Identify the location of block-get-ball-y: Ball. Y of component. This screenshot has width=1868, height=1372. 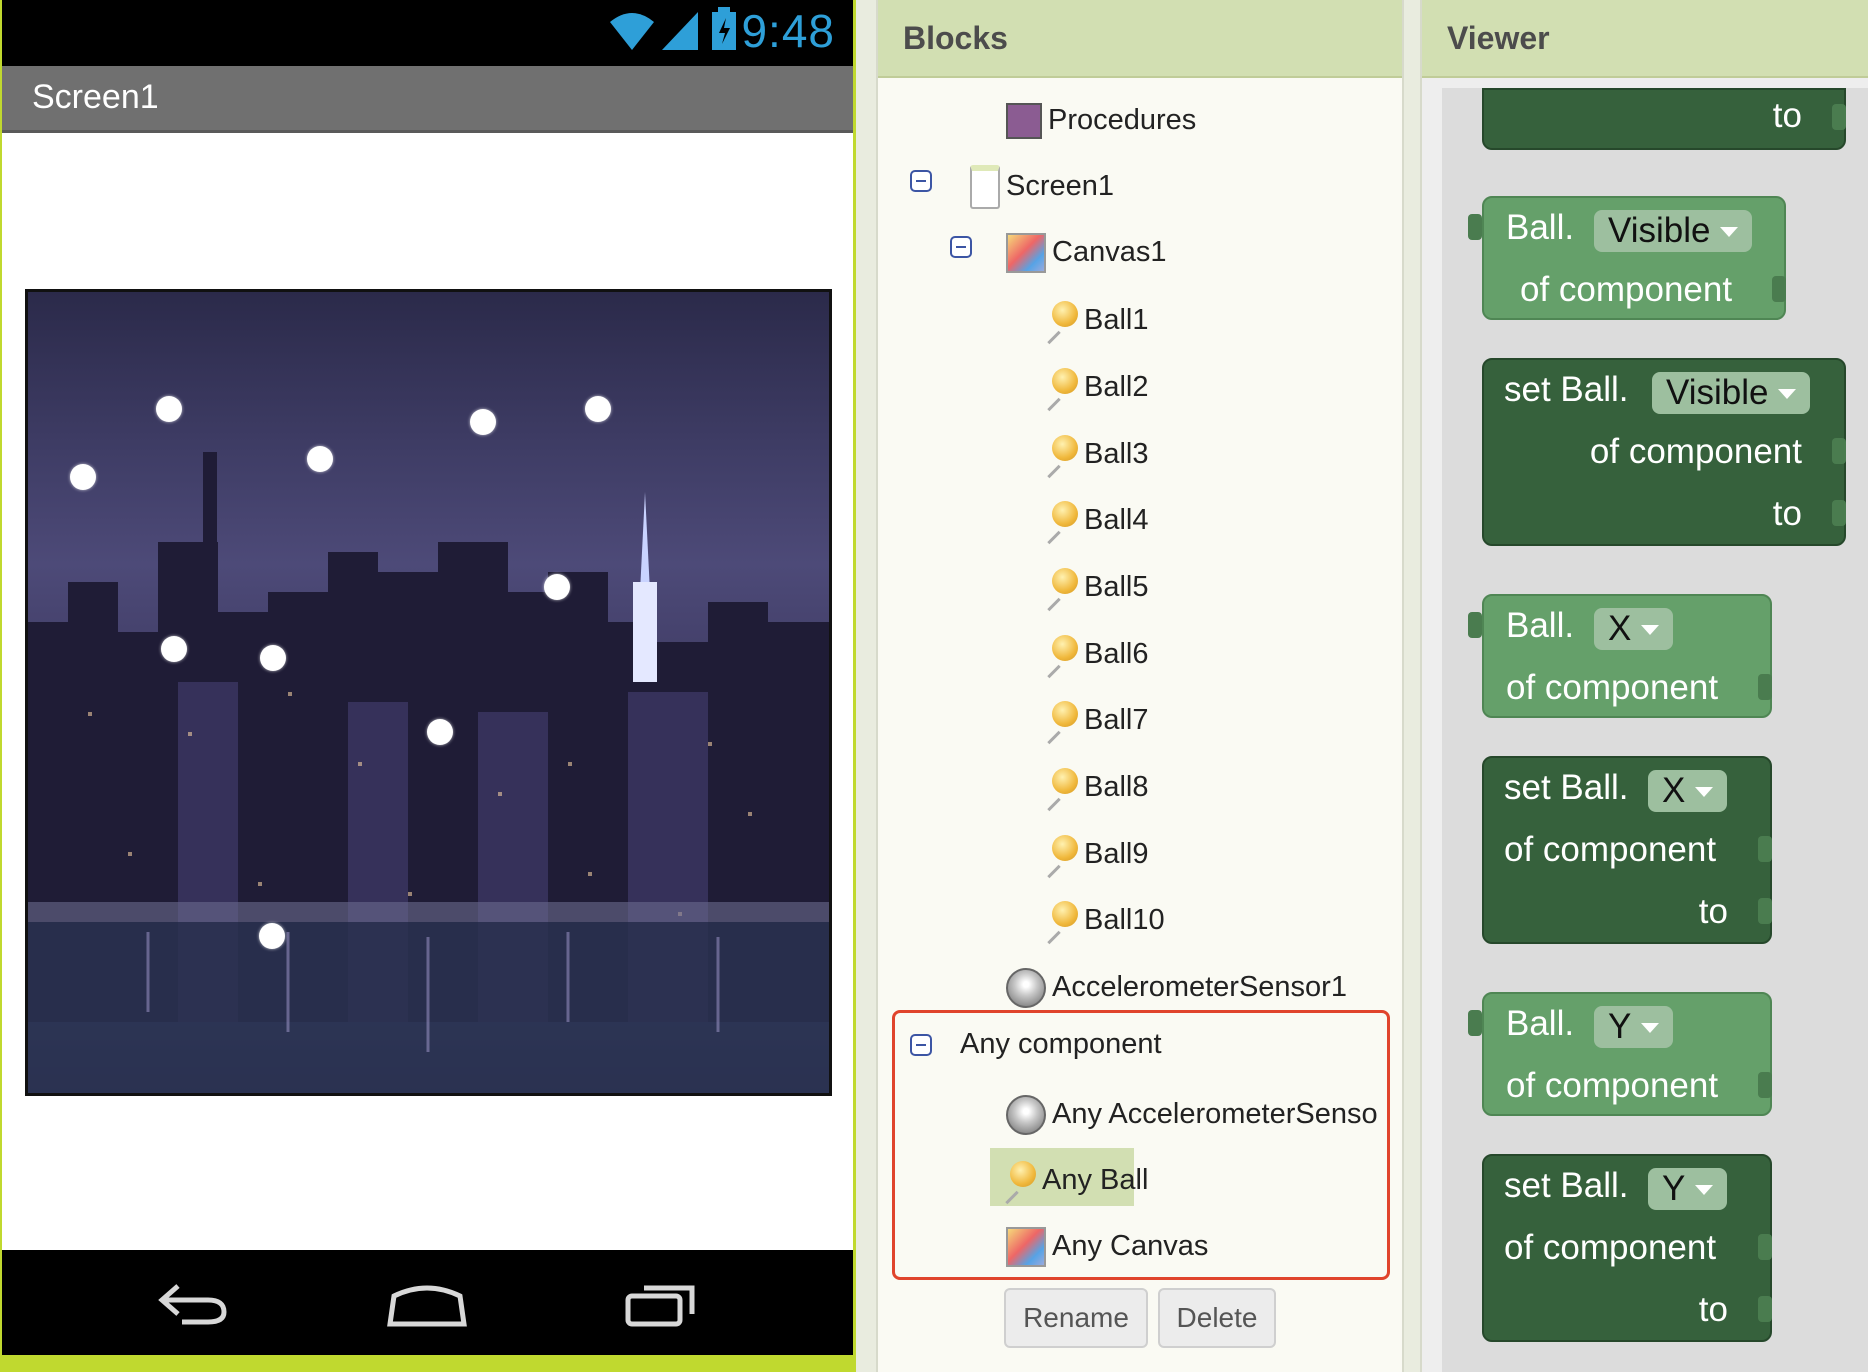
(1620, 1054).